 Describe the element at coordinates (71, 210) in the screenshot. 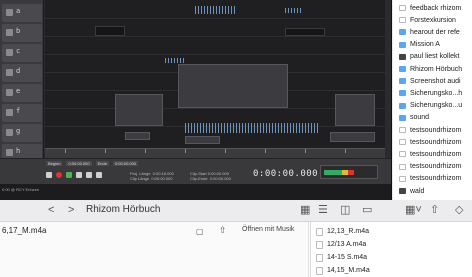

I see `forward-button: >` at that location.